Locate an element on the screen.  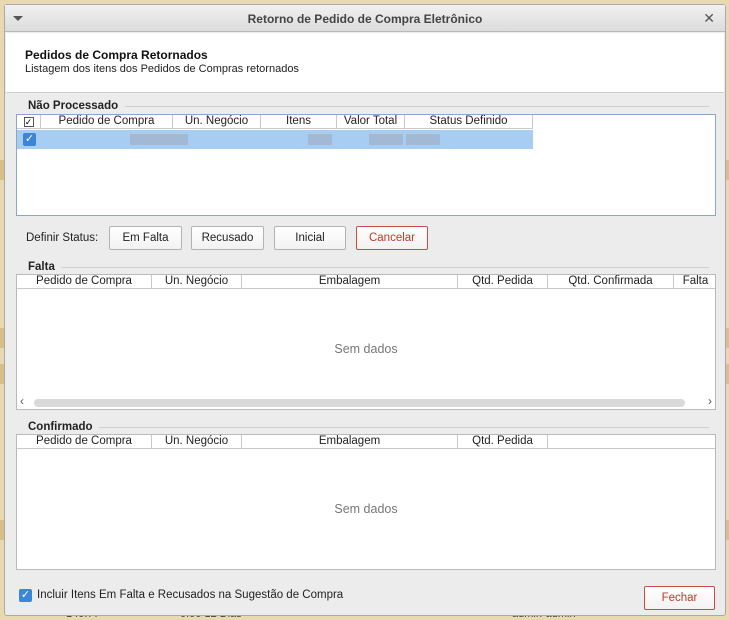
status-label: Definir Status: is located at coordinates (62, 238).